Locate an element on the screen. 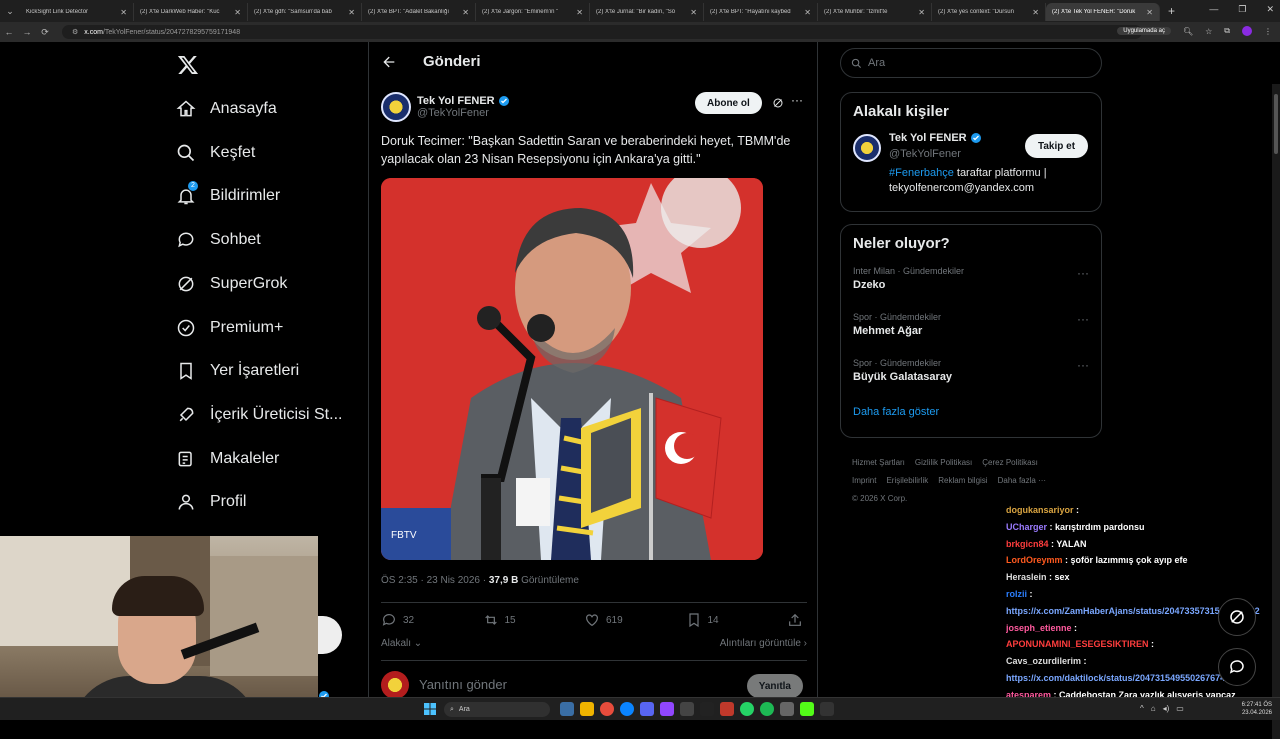 The height and width of the screenshot is (739, 1280). close-window-icon: ✕ is located at coordinates (1270, 9).